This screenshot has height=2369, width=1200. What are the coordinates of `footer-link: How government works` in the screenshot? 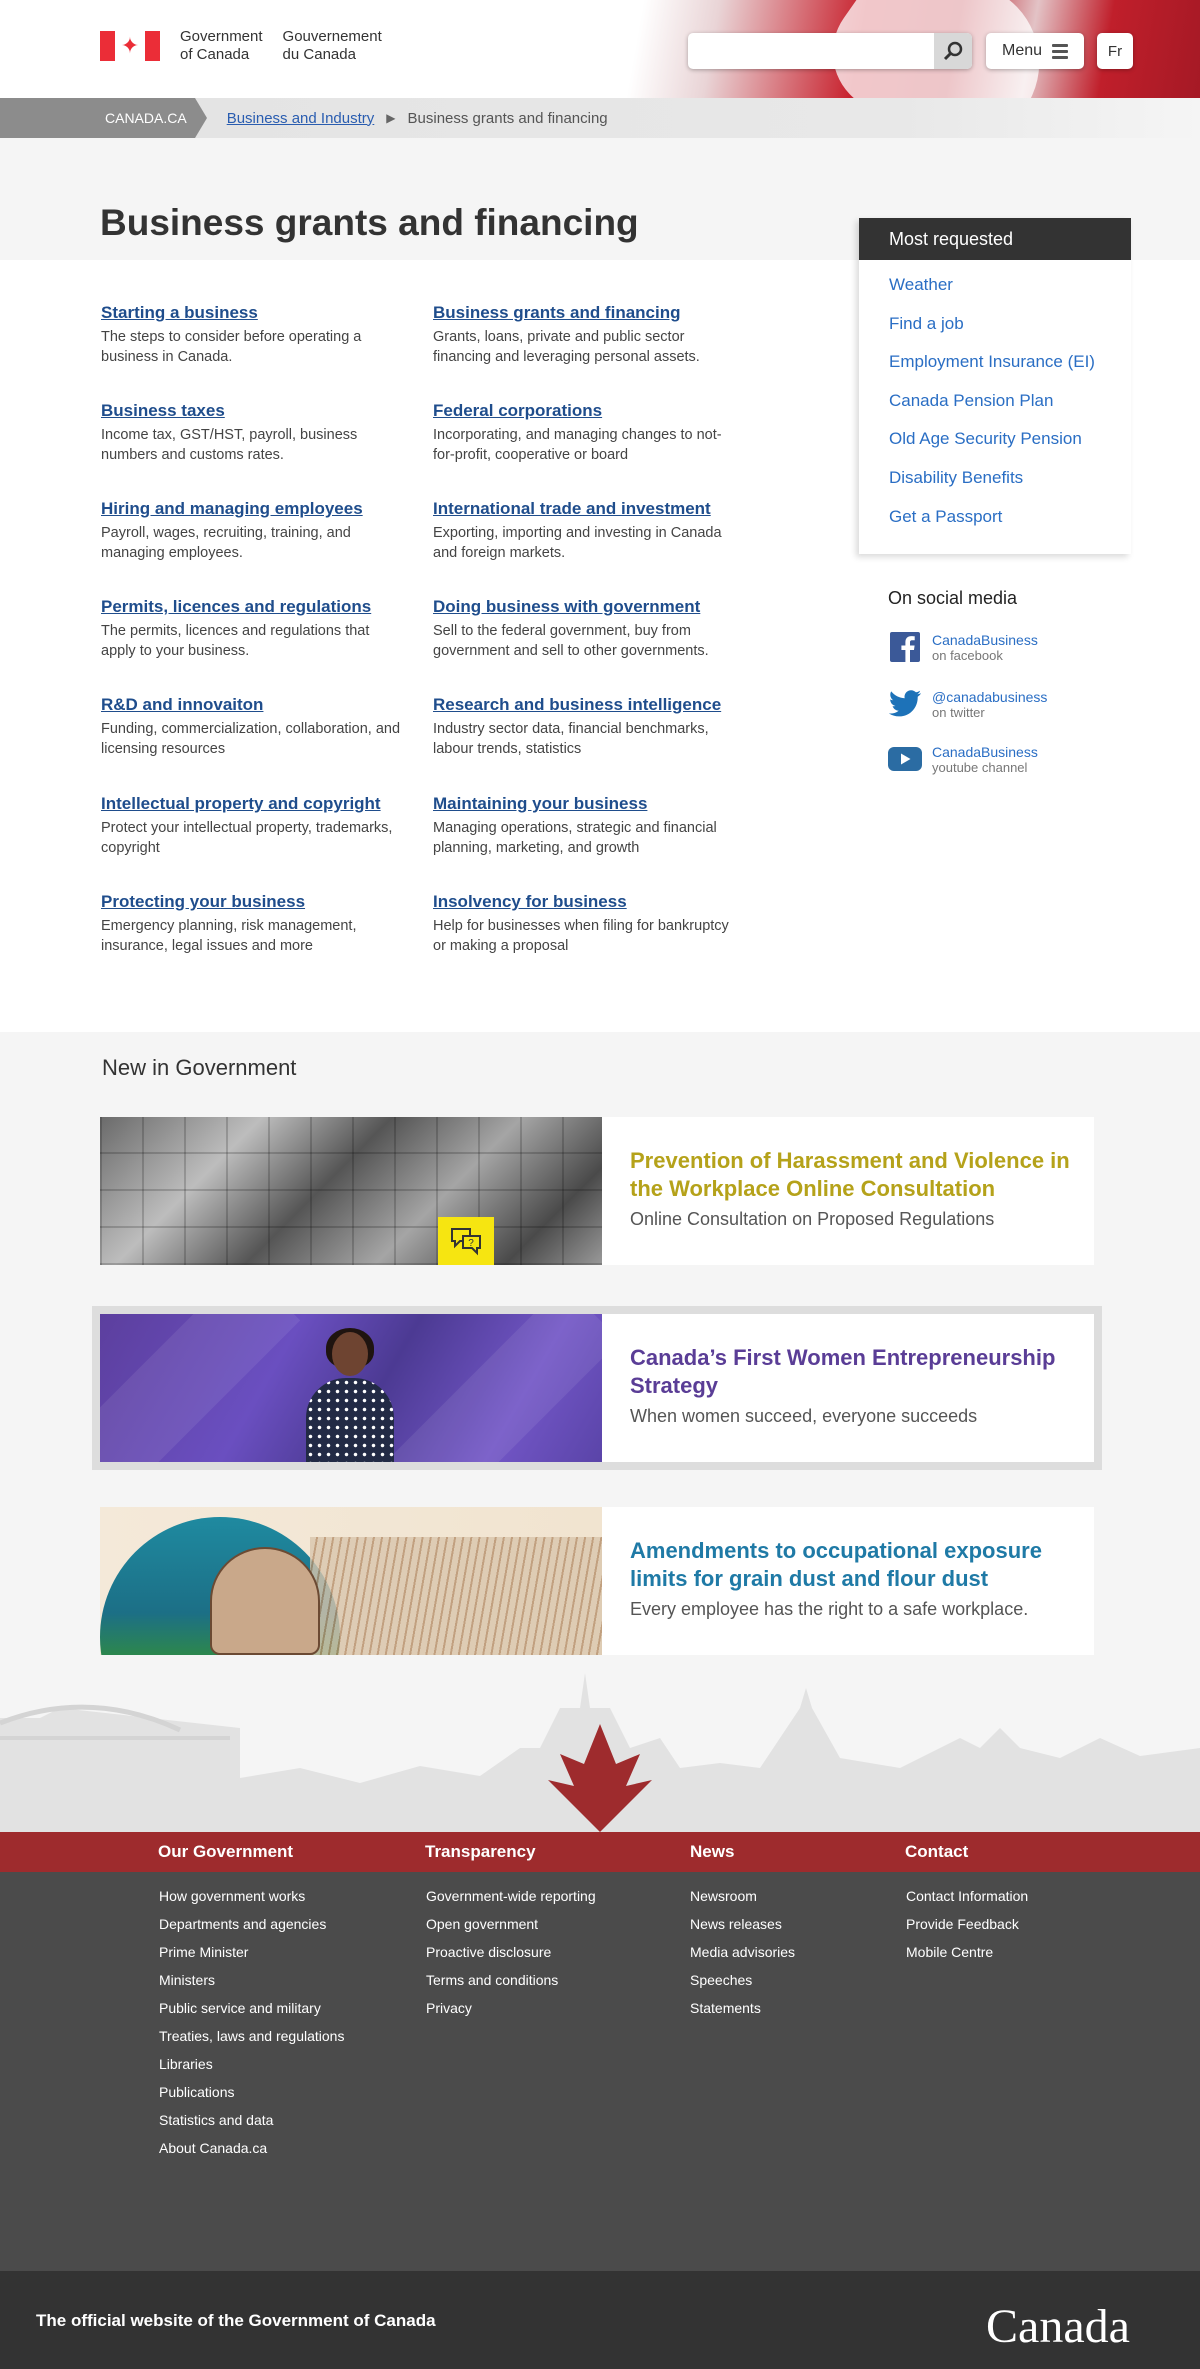 It's located at (251, 1900).